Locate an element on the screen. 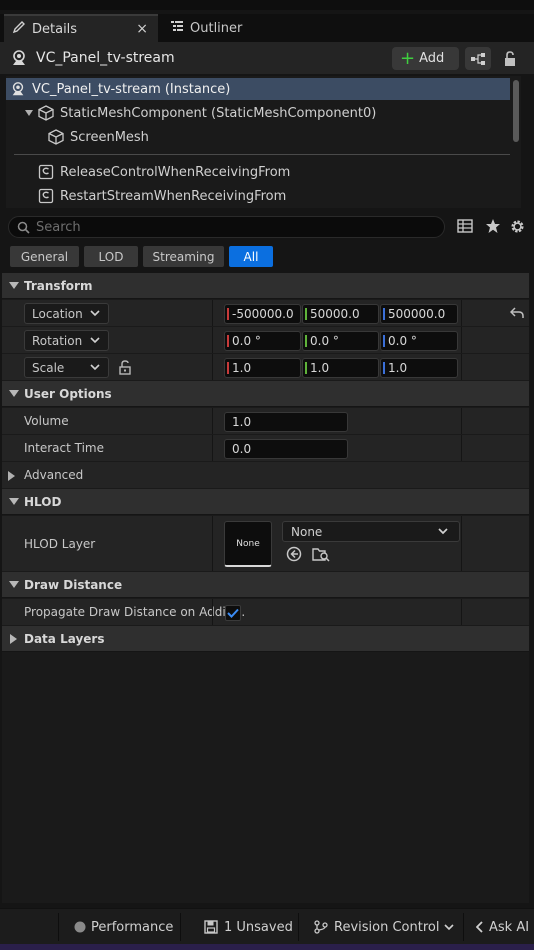 The image size is (534, 950). search-icon is located at coordinates (23, 227).